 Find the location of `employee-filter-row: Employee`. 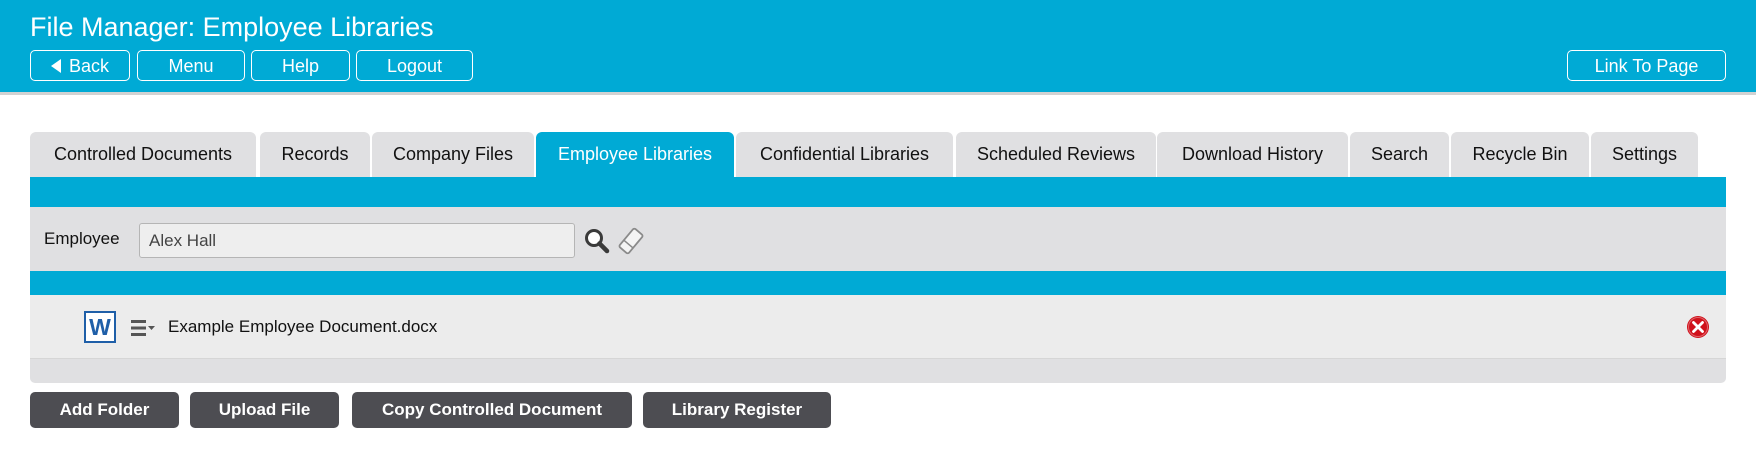

employee-filter-row: Employee is located at coordinates (878, 239).